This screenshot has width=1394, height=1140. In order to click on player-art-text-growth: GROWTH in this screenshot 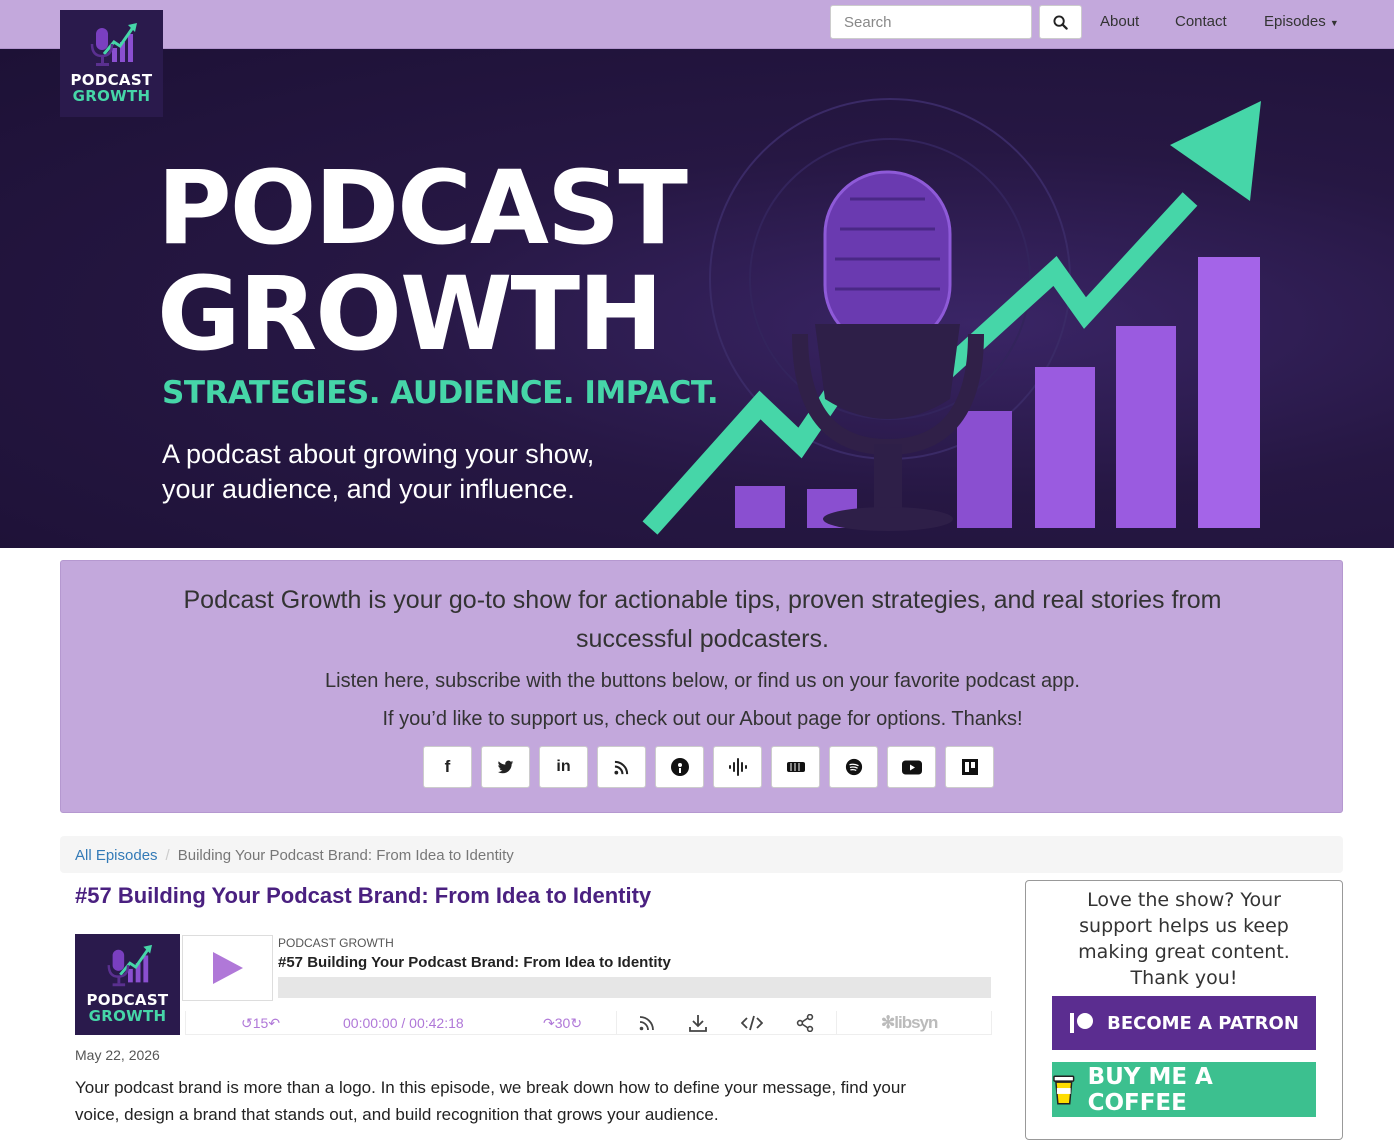, I will do `click(127, 1016)`.